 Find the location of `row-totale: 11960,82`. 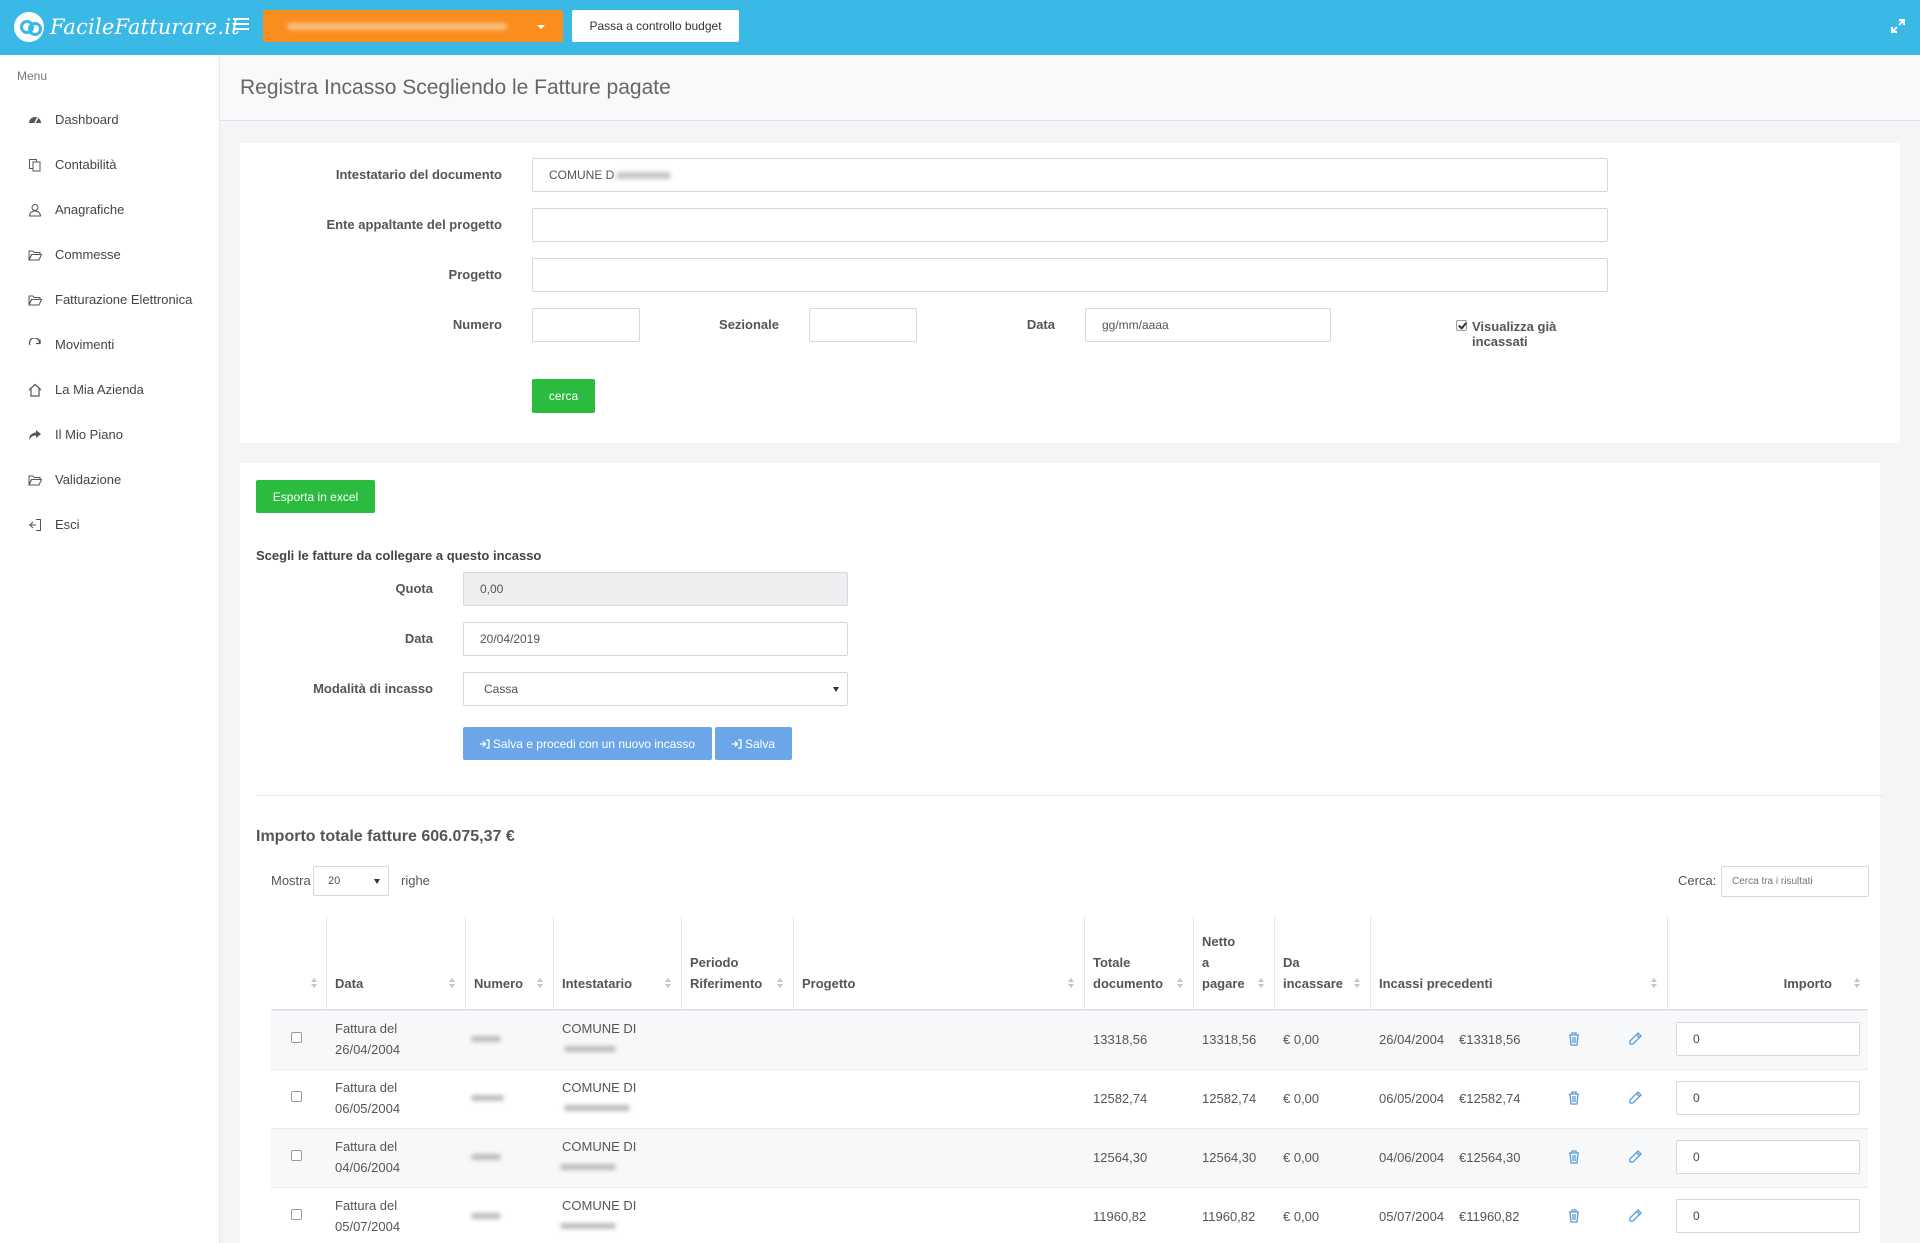

row-totale: 11960,82 is located at coordinates (1120, 1216).